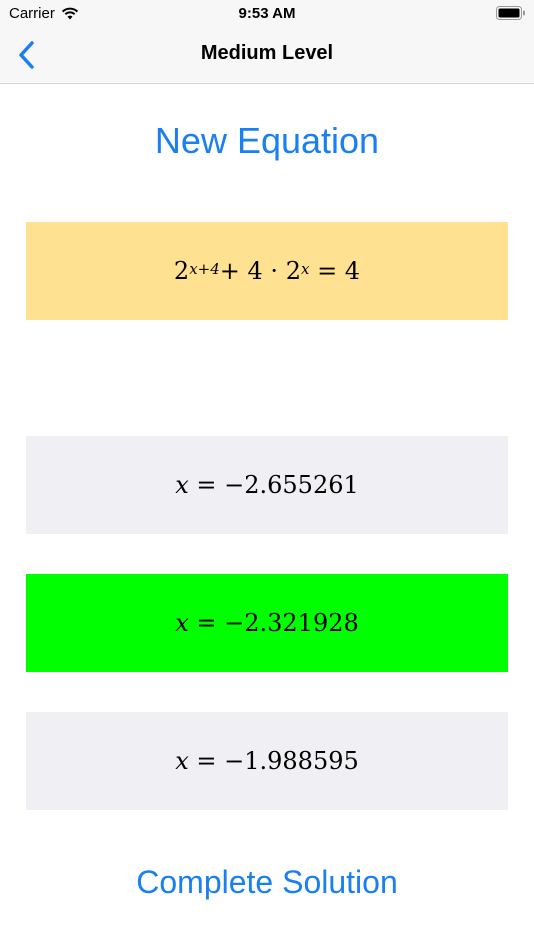  Describe the element at coordinates (181, 271) in the screenshot. I see `equation-base-1: 2` at that location.